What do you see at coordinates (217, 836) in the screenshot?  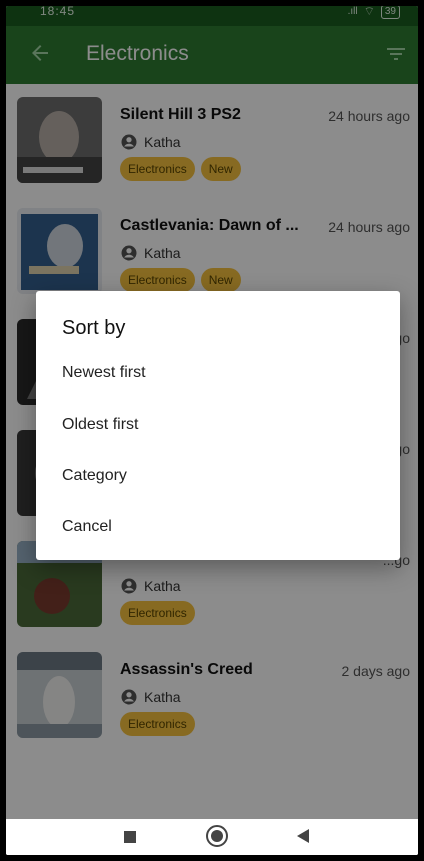 I see `home-icon` at bounding box center [217, 836].